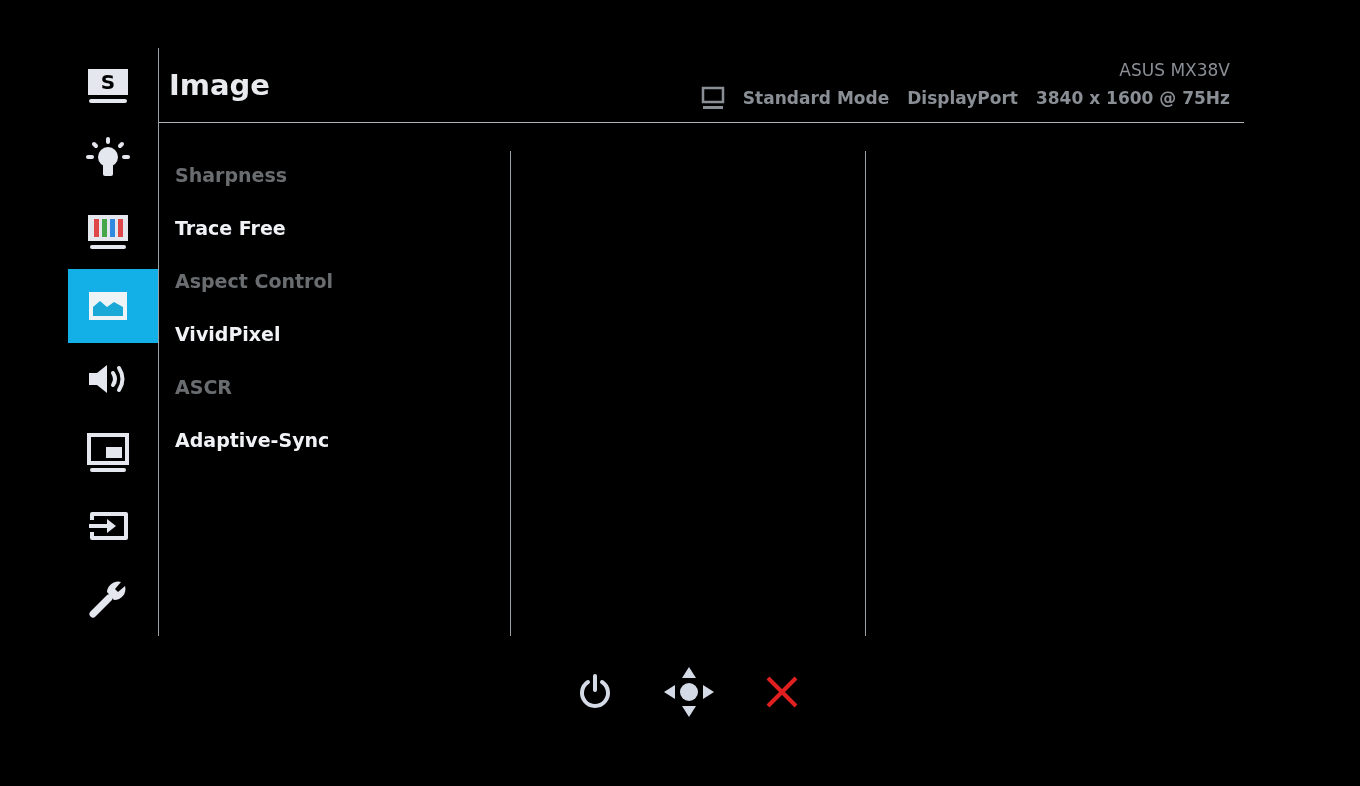 This screenshot has width=1360, height=786. What do you see at coordinates (108, 232) in the screenshot?
I see `color-bars-icon` at bounding box center [108, 232].